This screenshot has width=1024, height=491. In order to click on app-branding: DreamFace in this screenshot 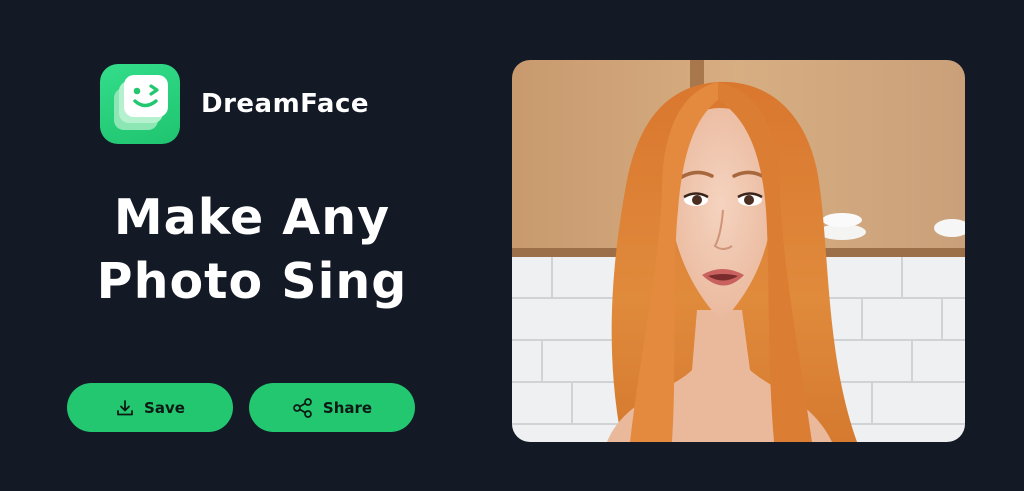, I will do `click(234, 104)`.